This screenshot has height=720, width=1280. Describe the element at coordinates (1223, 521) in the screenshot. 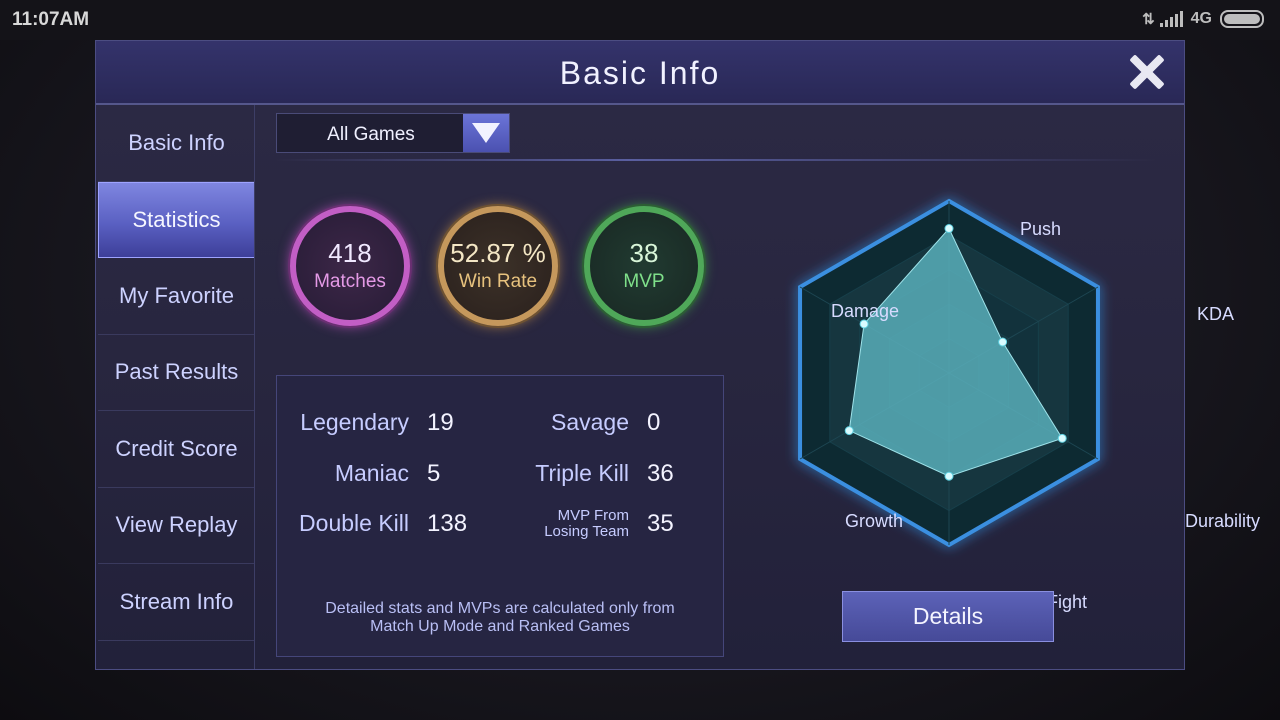

I see `radar-label-durability: Durability` at that location.